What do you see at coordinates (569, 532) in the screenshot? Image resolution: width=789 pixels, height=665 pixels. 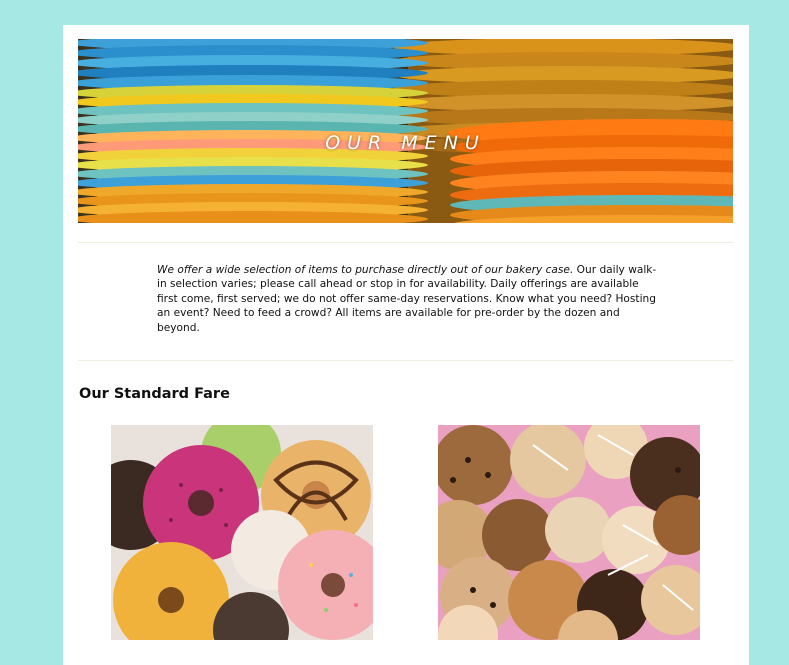 I see `cookies-image` at bounding box center [569, 532].